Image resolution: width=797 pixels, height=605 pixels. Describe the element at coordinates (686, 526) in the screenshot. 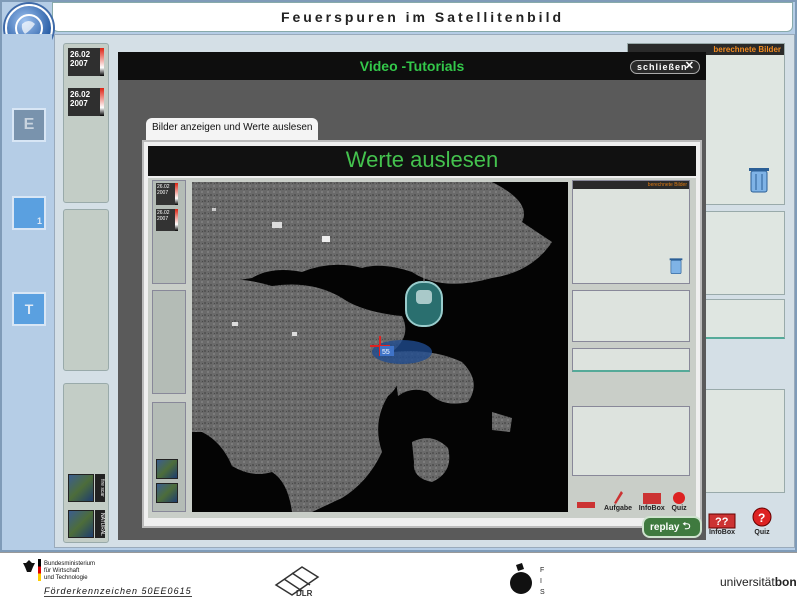

I see `replay-arrow-icon: ⮌` at that location.